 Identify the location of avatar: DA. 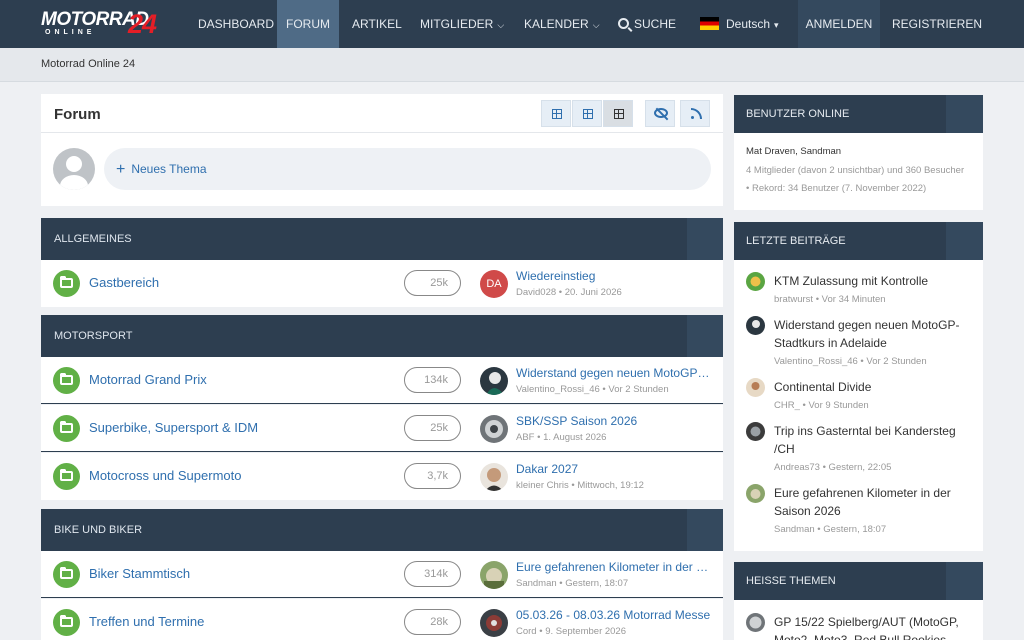
(494, 284).